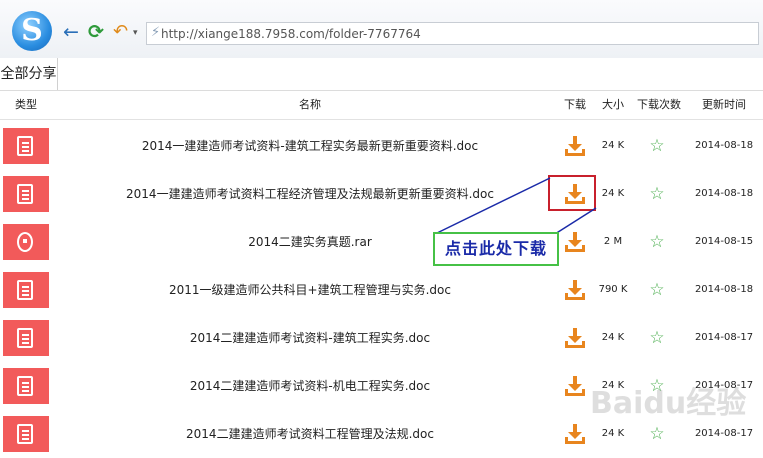 This screenshot has height=458, width=763. What do you see at coordinates (572, 193) in the screenshot?
I see `download-highlight-box` at bounding box center [572, 193].